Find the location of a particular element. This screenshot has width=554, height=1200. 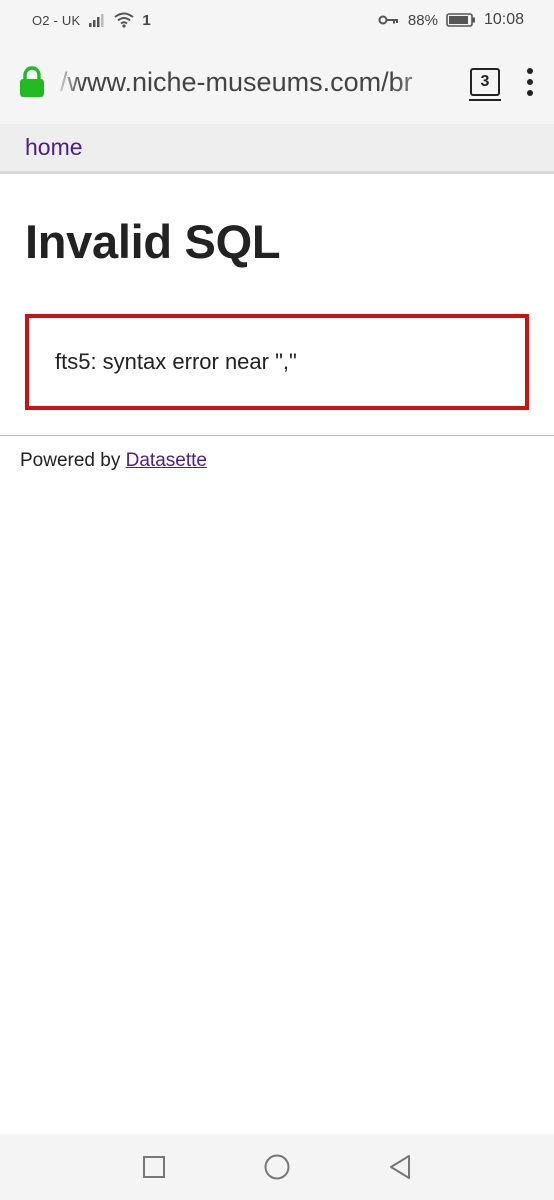

key-icon is located at coordinates (388, 20).